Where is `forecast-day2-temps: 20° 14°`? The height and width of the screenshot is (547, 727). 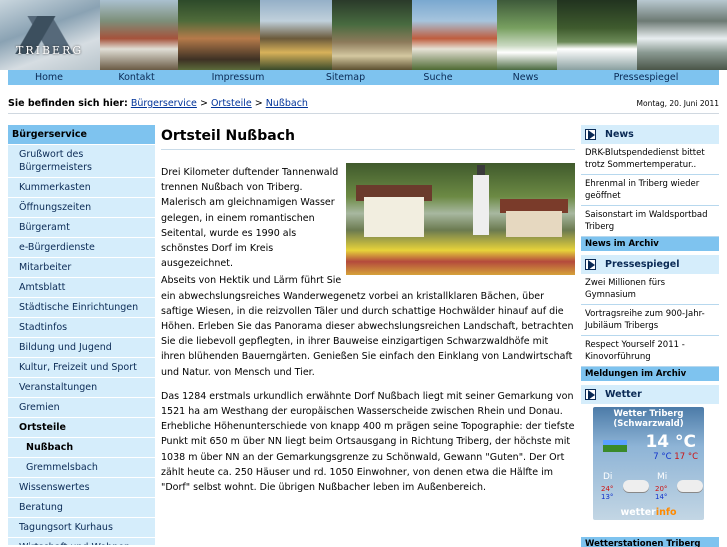 forecast-day2-temps: 20° 14° is located at coordinates (661, 493).